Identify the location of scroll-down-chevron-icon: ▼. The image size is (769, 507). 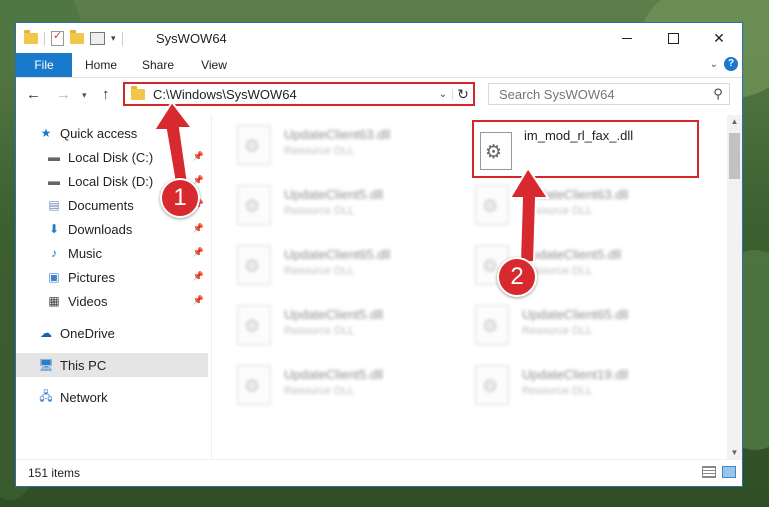
(734, 453).